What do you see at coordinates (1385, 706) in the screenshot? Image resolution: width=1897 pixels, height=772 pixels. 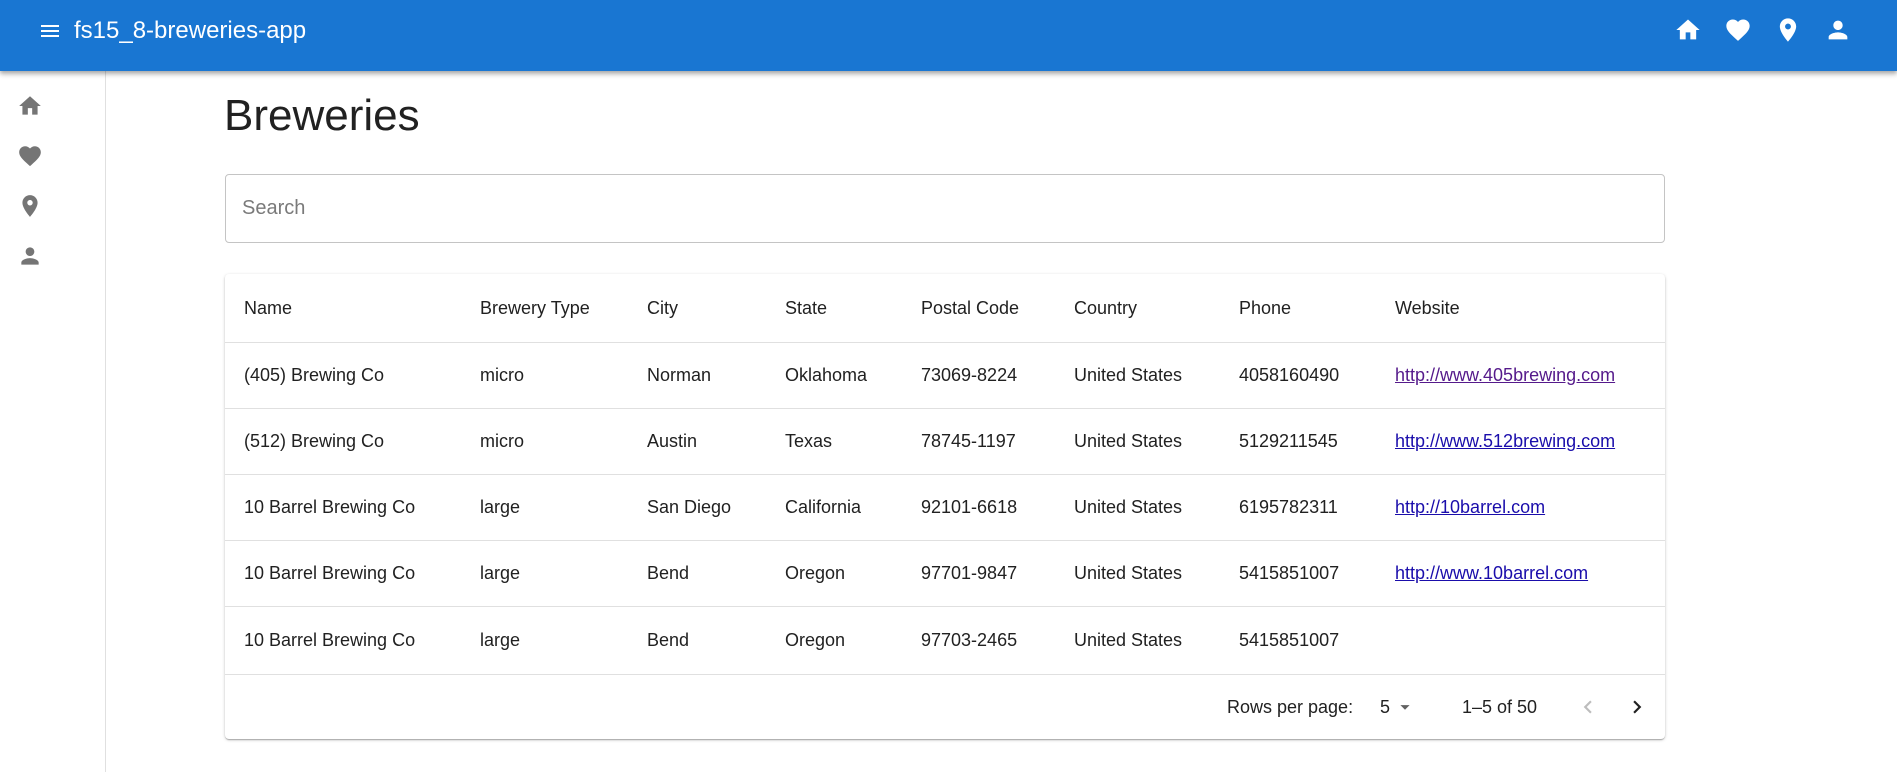 I see `rows-per-page-value: 5` at bounding box center [1385, 706].